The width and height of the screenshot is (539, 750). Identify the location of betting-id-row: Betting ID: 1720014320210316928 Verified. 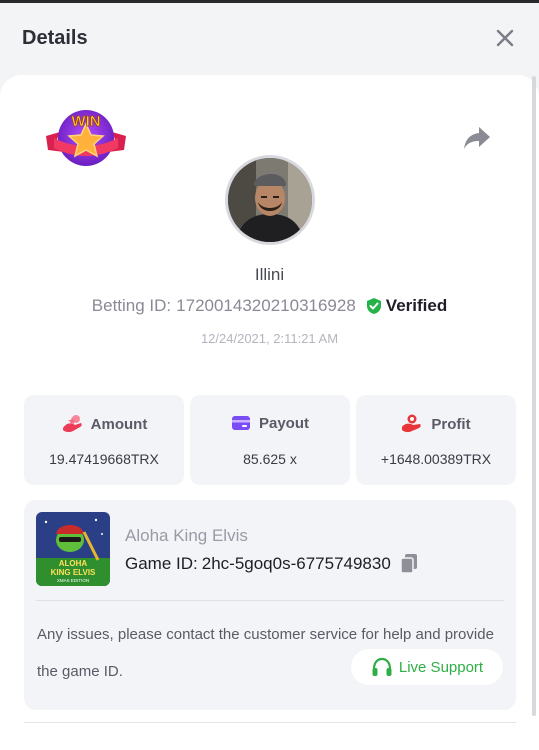
(269, 306).